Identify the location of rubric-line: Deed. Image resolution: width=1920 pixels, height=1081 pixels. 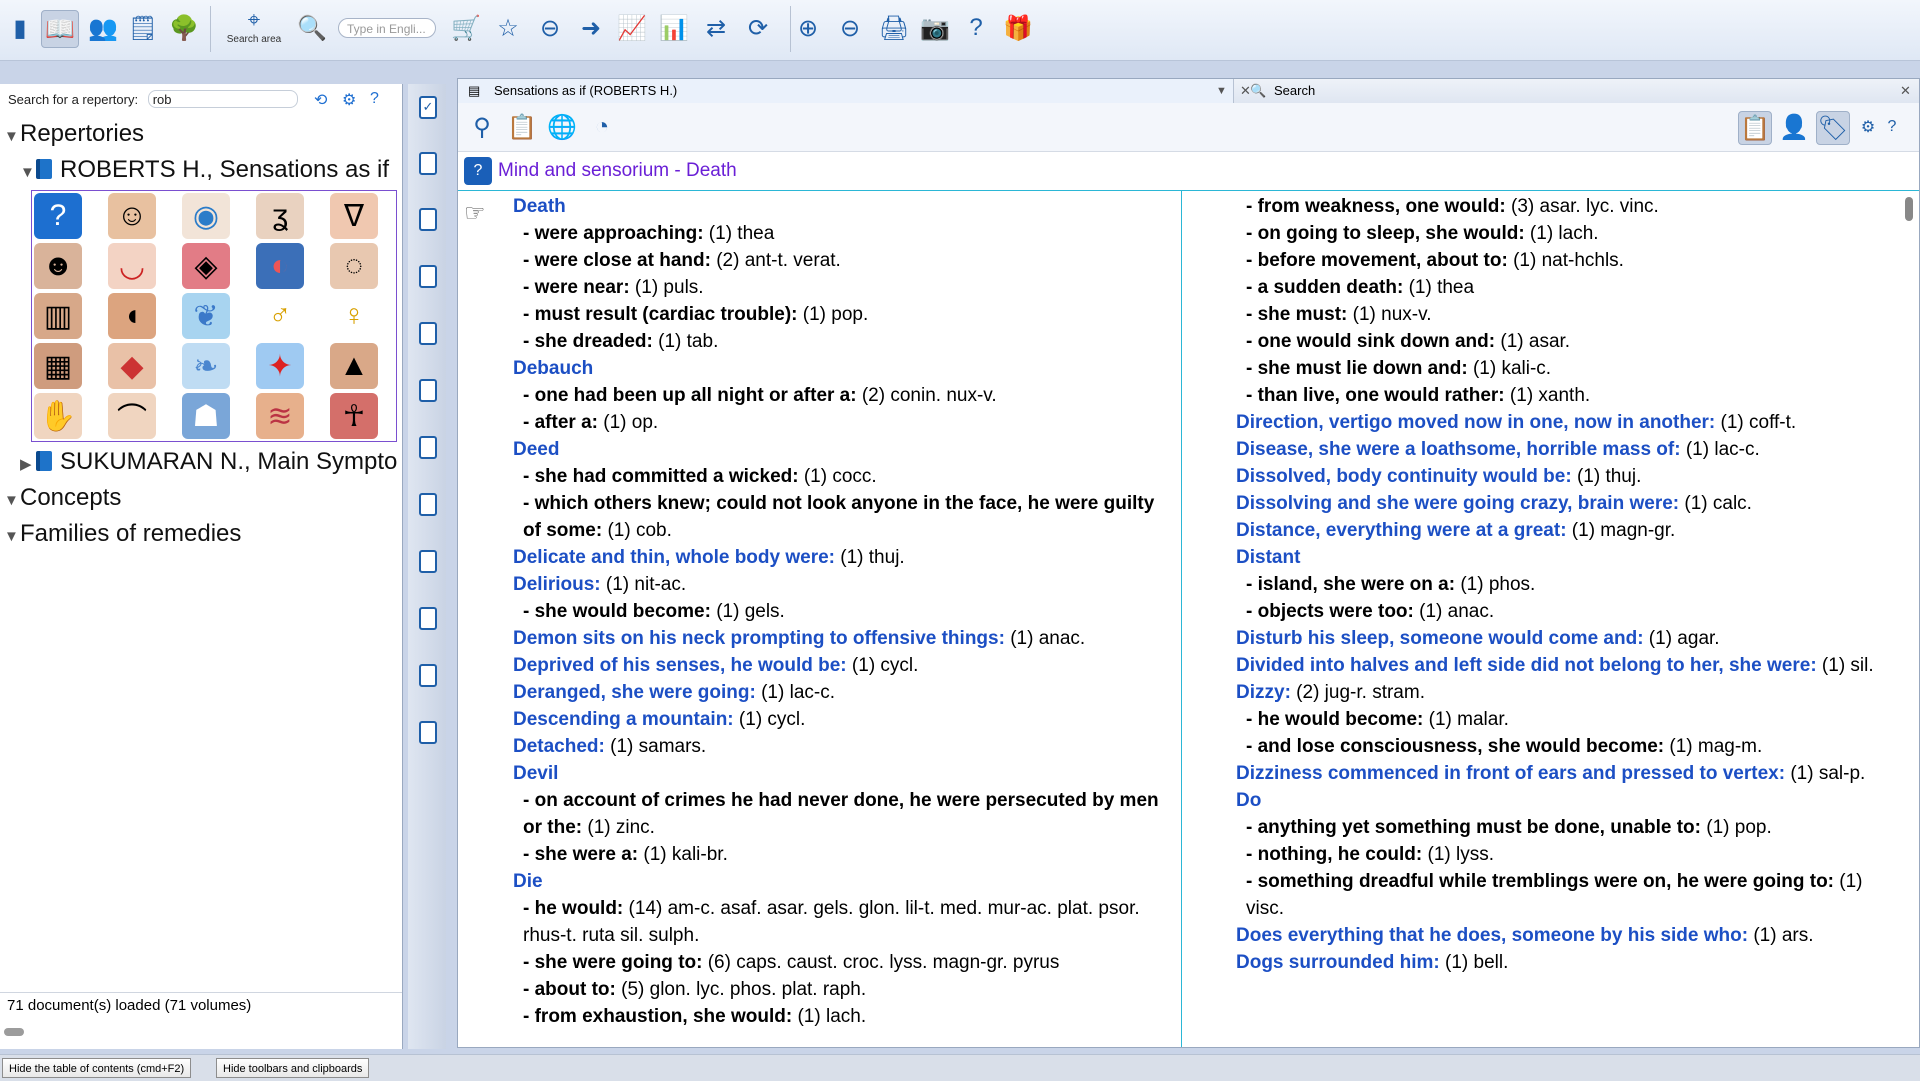
(840, 449).